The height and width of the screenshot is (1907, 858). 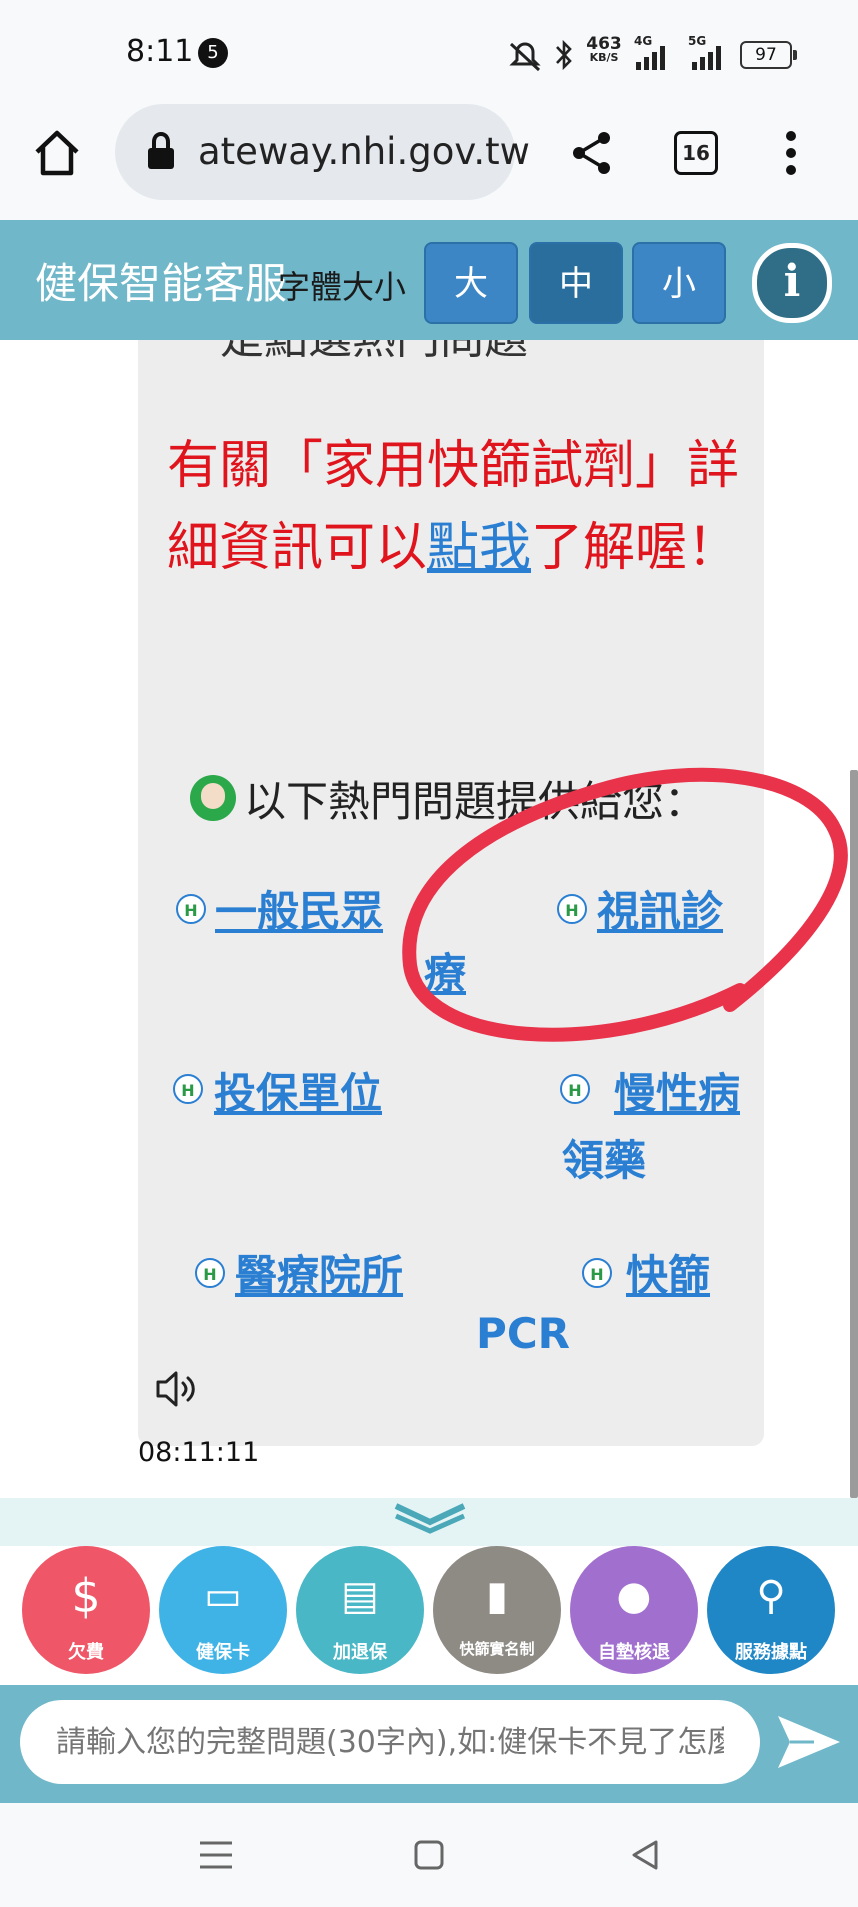 I want to click on topic-chronic-medication-label: 慢性病 領藥, so click(x=651, y=1127).